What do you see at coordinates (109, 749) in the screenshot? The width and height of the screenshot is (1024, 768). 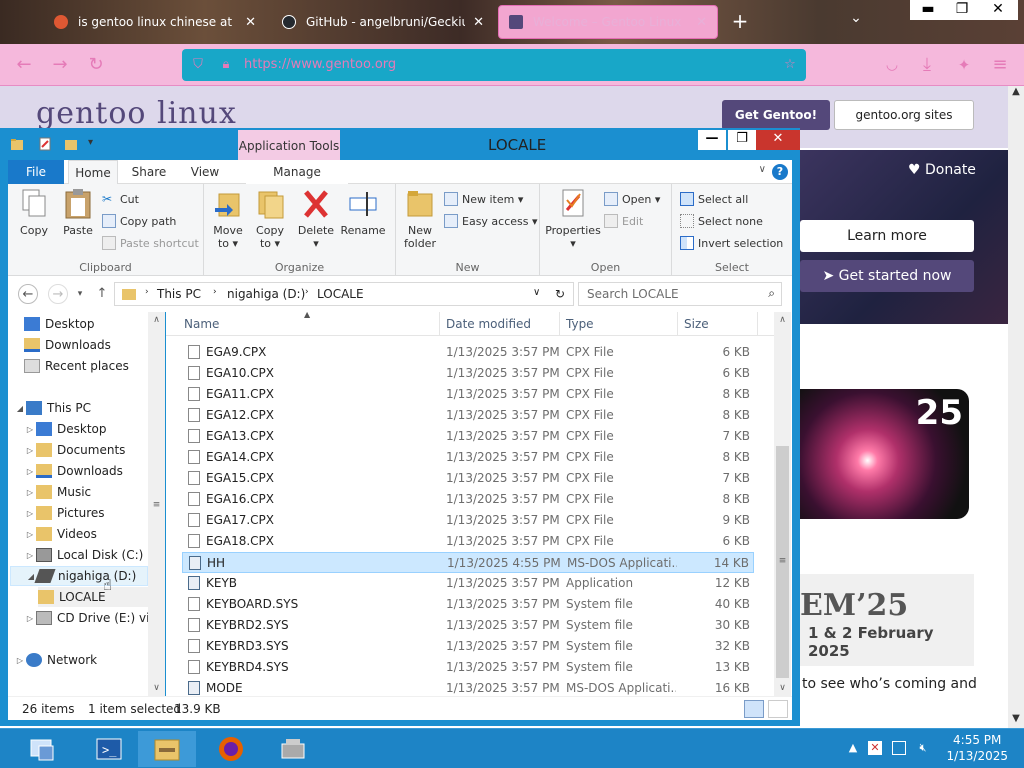 I see `powershell-button: >_` at bounding box center [109, 749].